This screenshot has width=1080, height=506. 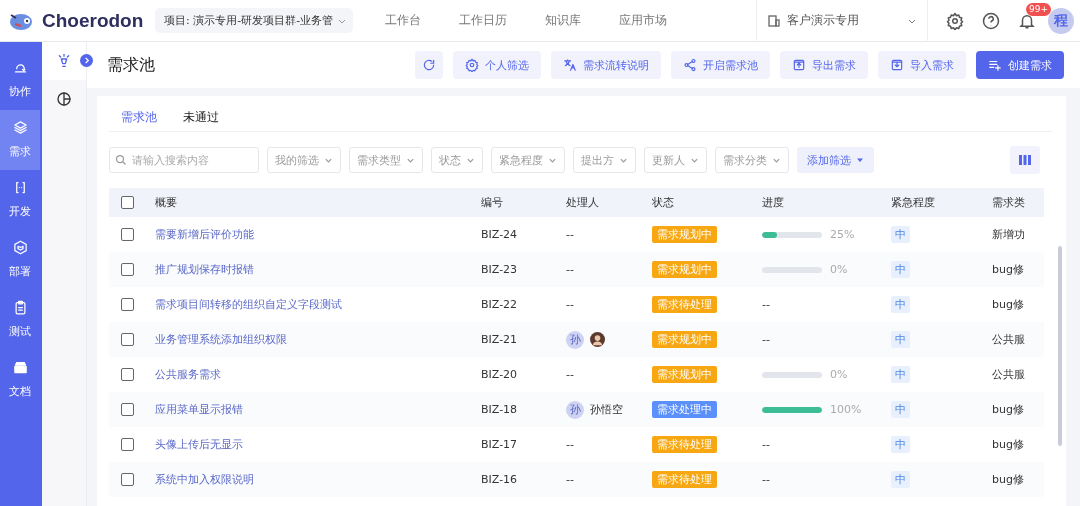 I want to click on top-nav-link: 工作台, so click(x=403, y=20).